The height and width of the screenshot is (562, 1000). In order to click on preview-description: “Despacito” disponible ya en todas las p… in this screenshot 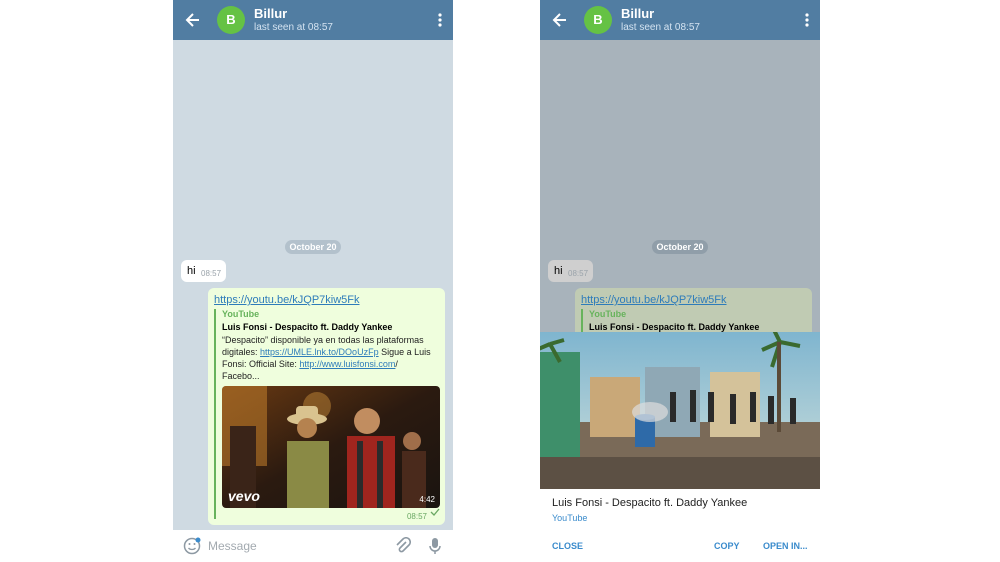, I will do `click(326, 358)`.